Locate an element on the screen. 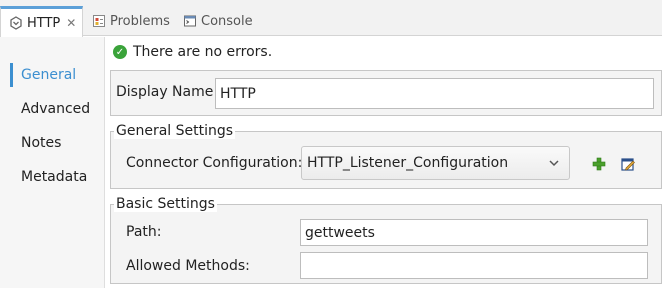 The height and width of the screenshot is (288, 662). connector-configuration-select: HTTP_Listener_Configuration is located at coordinates (435, 163).